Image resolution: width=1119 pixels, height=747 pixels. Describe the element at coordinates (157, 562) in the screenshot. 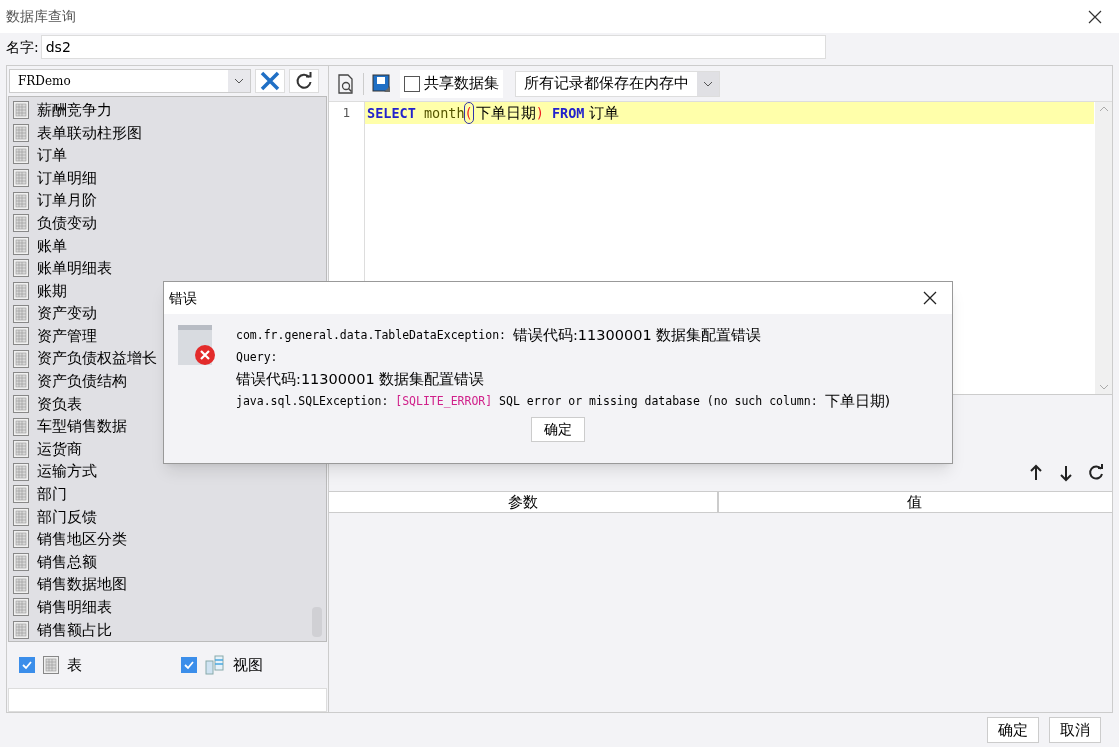

I see `table-list-item: 销售总额` at that location.